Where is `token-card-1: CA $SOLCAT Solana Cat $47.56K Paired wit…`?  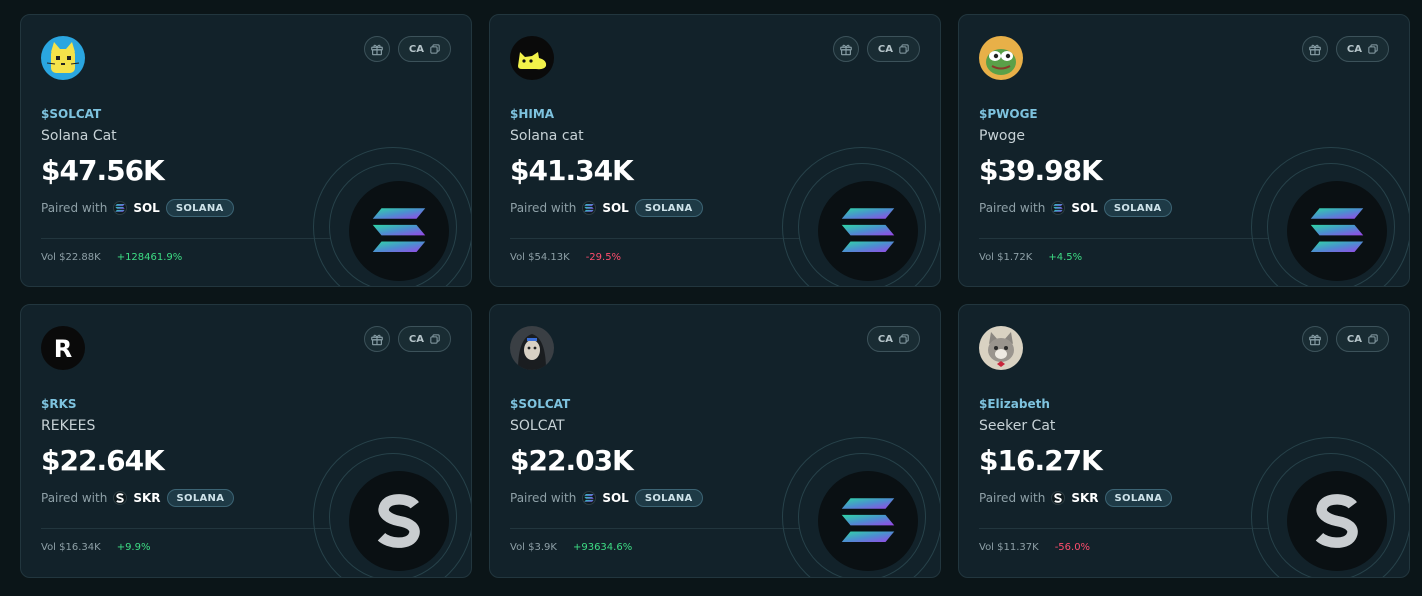
token-card-1: CA $SOLCAT Solana Cat $47.56K Paired wit… is located at coordinates (246, 150).